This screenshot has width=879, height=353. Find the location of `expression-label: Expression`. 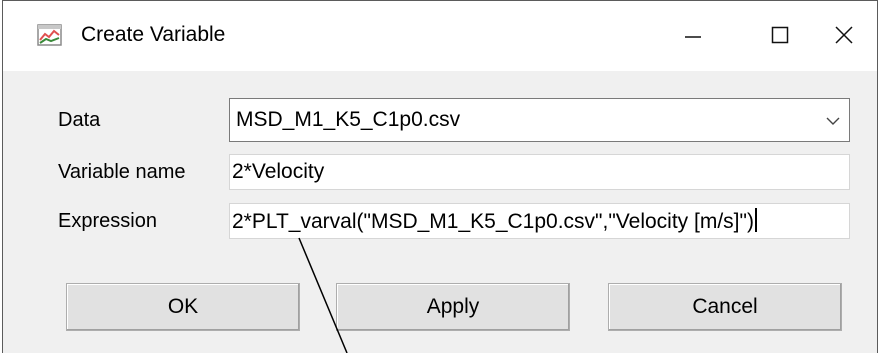

expression-label: Expression is located at coordinates (107, 221).